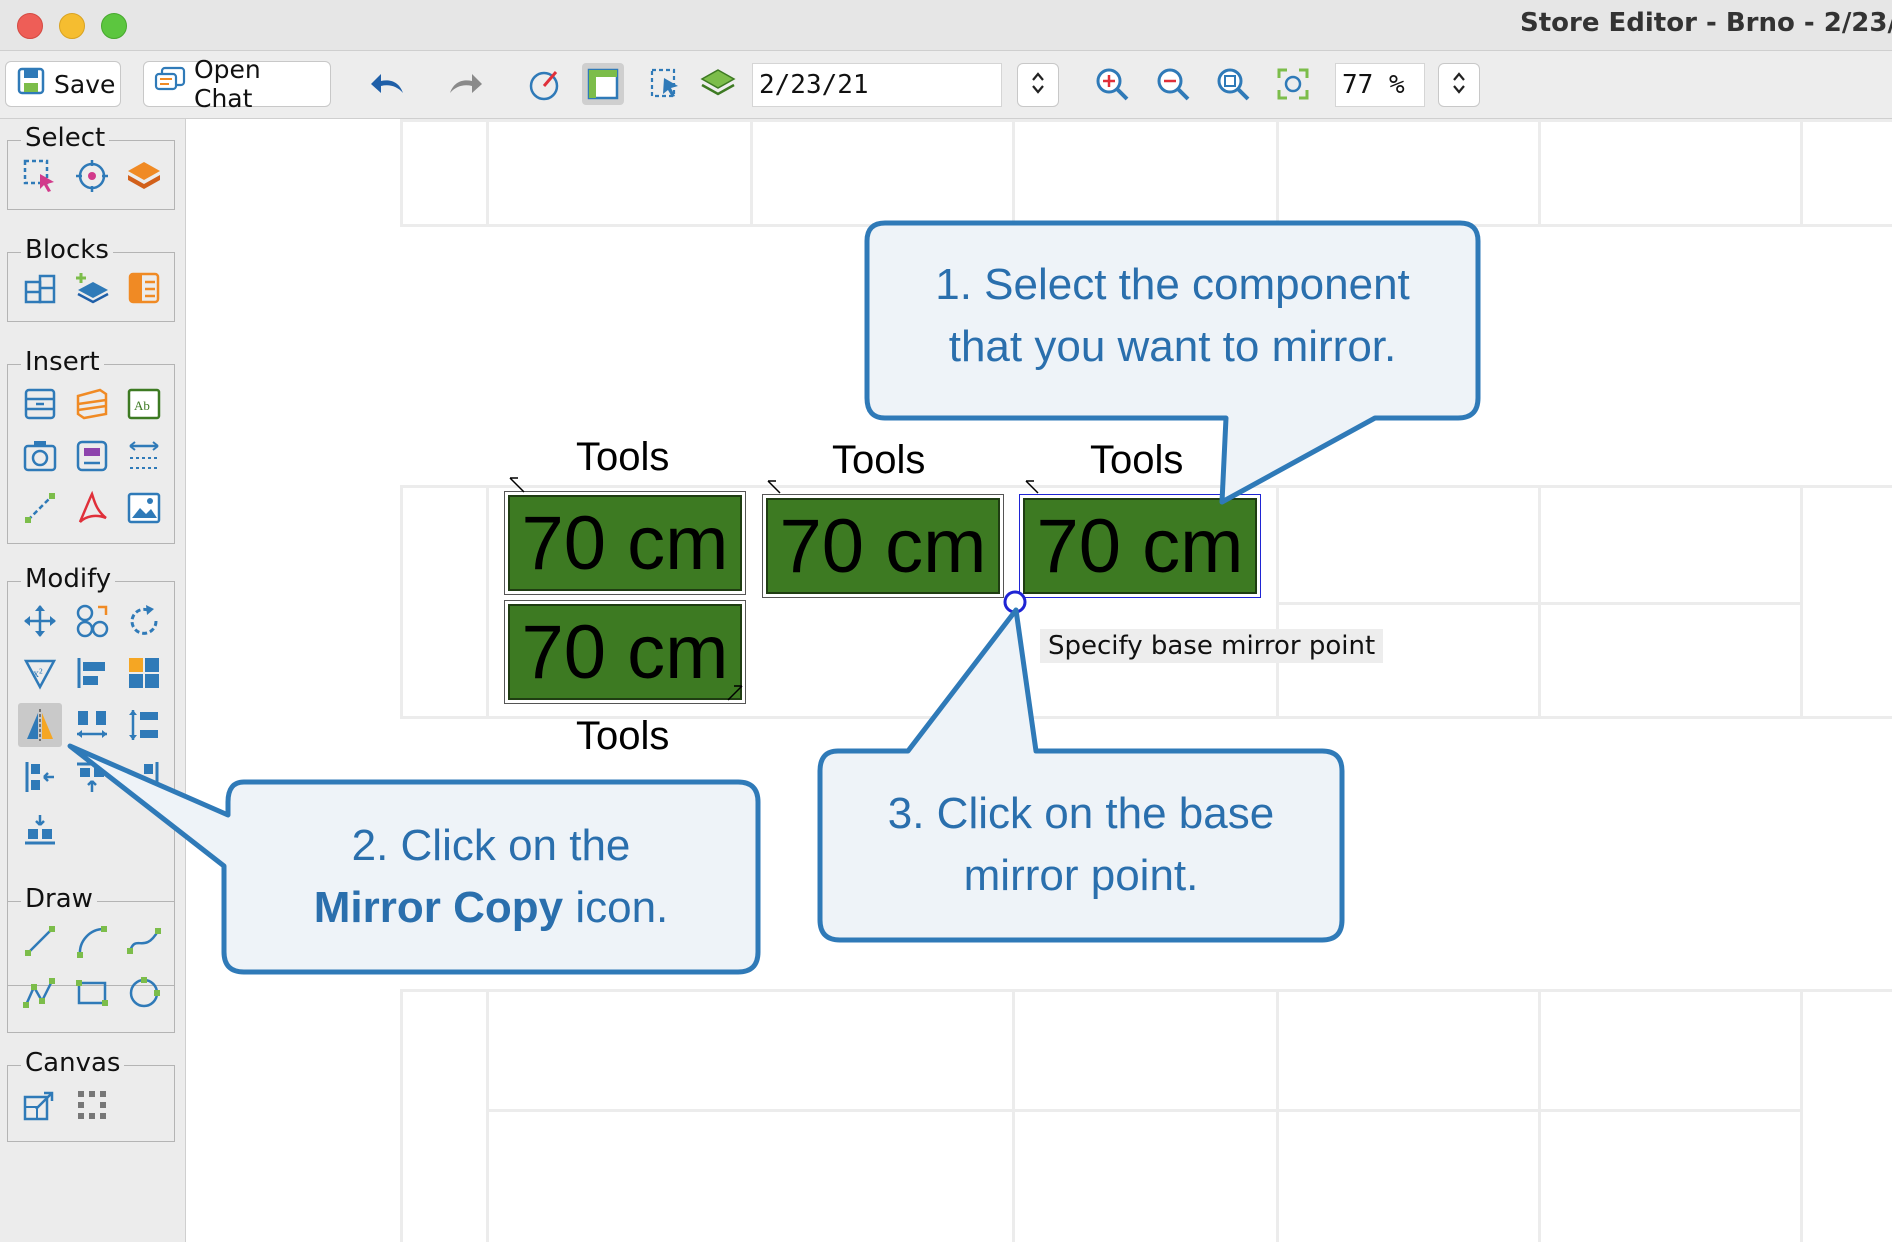 Image resolution: width=1892 pixels, height=1242 pixels. I want to click on undo-icon, so click(388, 84).